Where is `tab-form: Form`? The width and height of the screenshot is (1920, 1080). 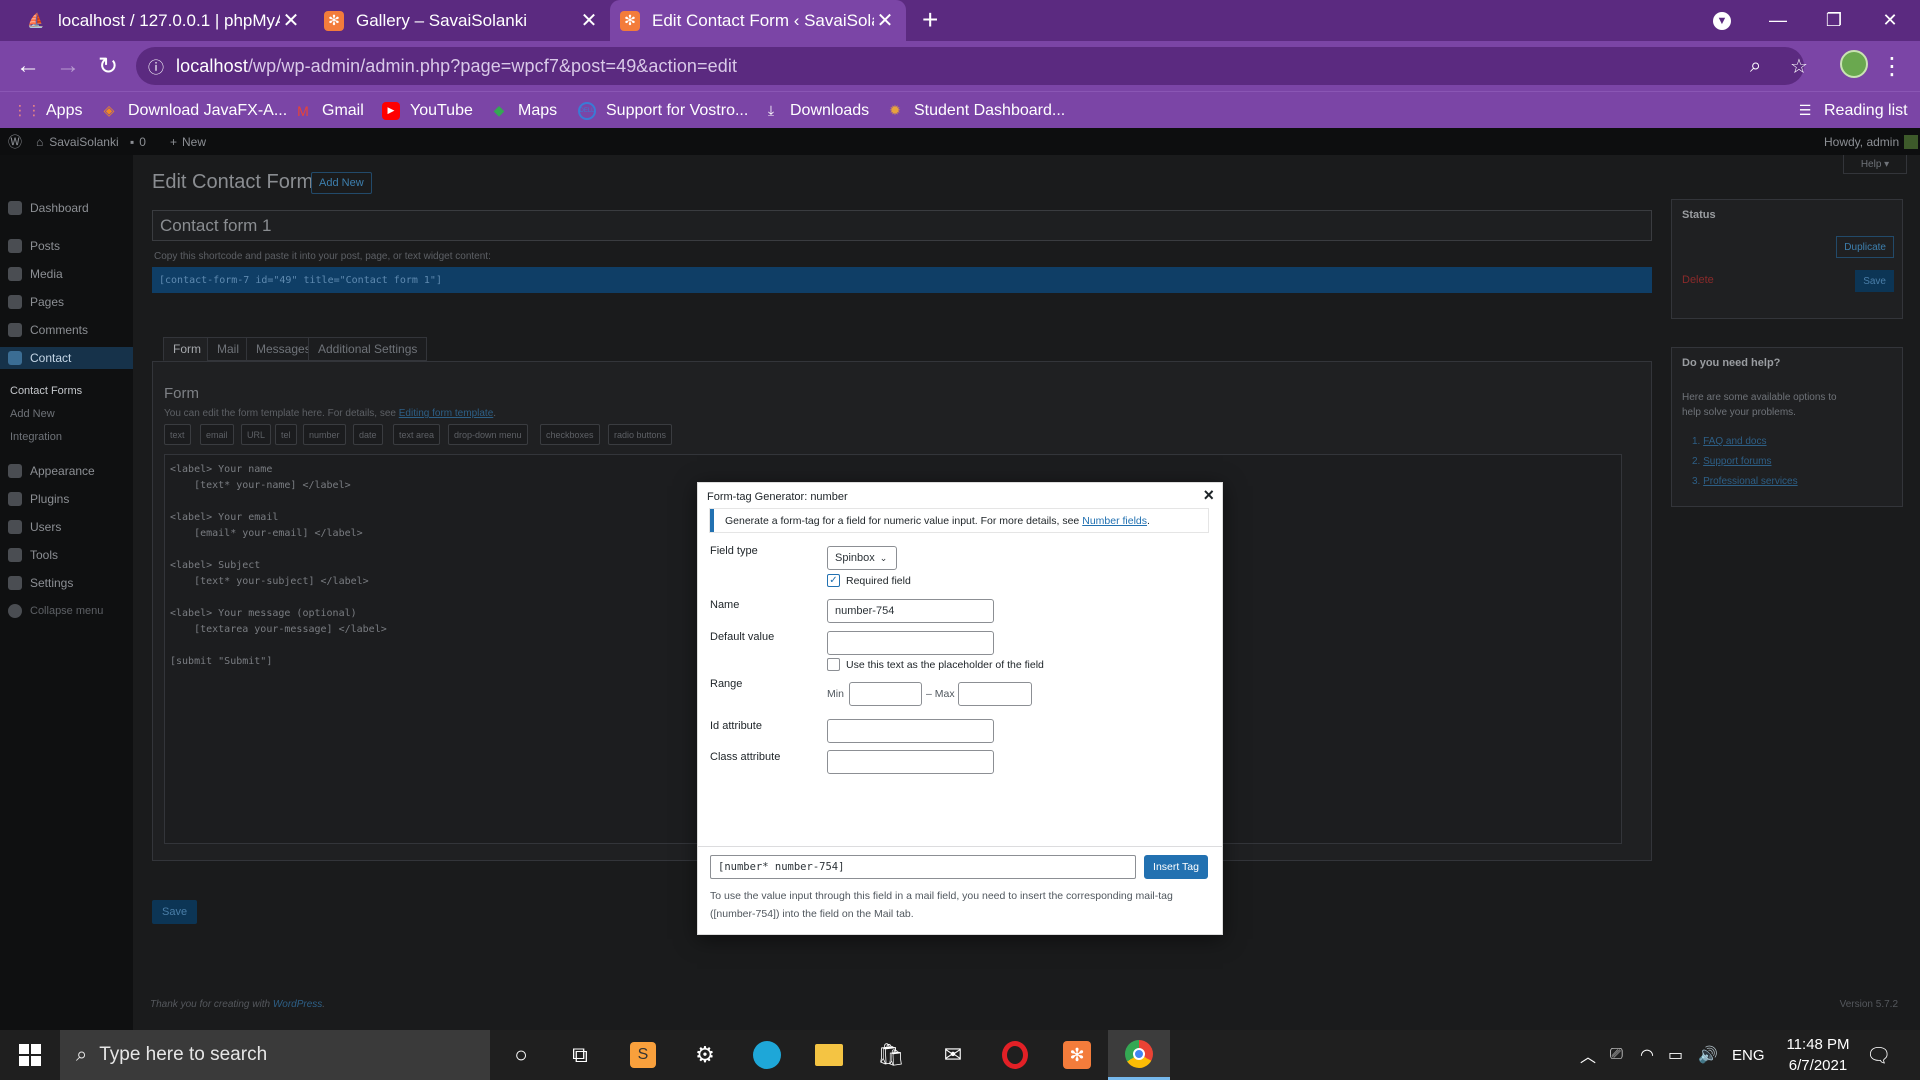
tab-form: Form is located at coordinates (187, 349).